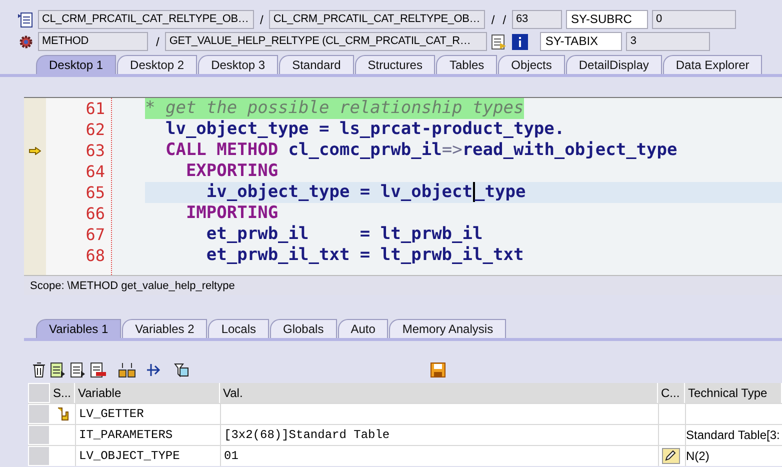  What do you see at coordinates (395, 64) in the screenshot?
I see `tab: Structures` at bounding box center [395, 64].